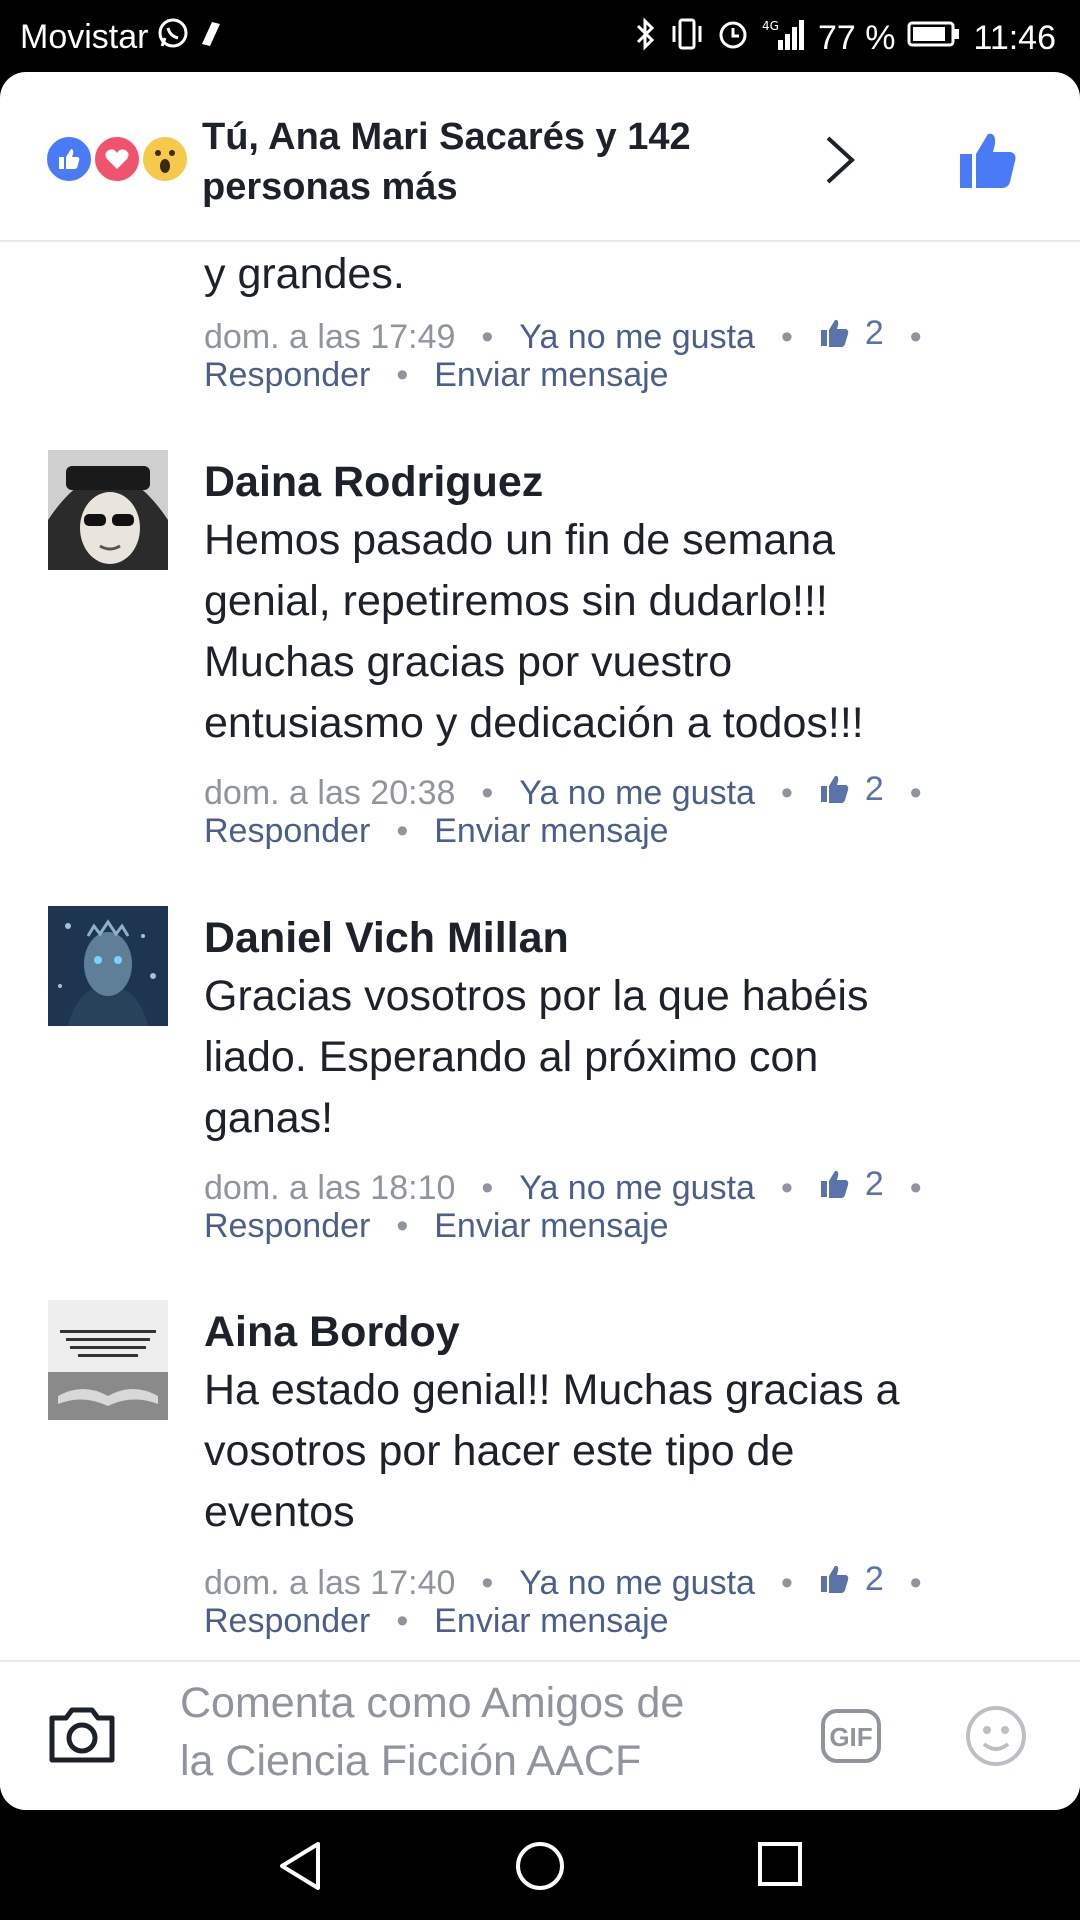 This screenshot has width=1080, height=1920. Describe the element at coordinates (330, 1583) in the screenshot. I see `comment-timestamp: dom. a las 17:40` at that location.